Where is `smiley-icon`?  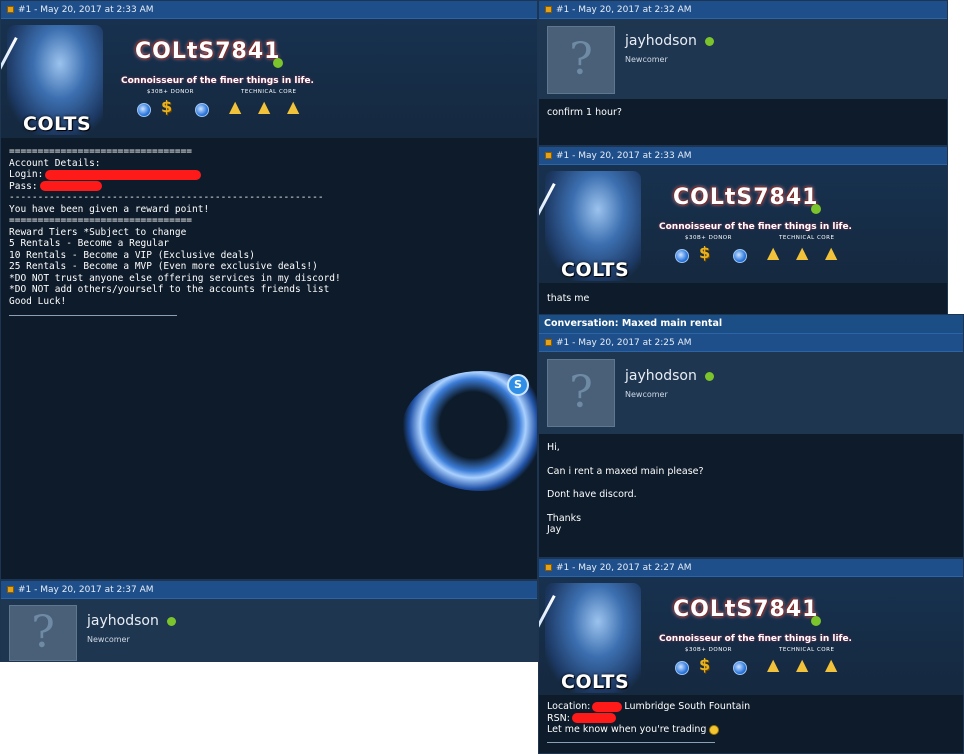 smiley-icon is located at coordinates (714, 729).